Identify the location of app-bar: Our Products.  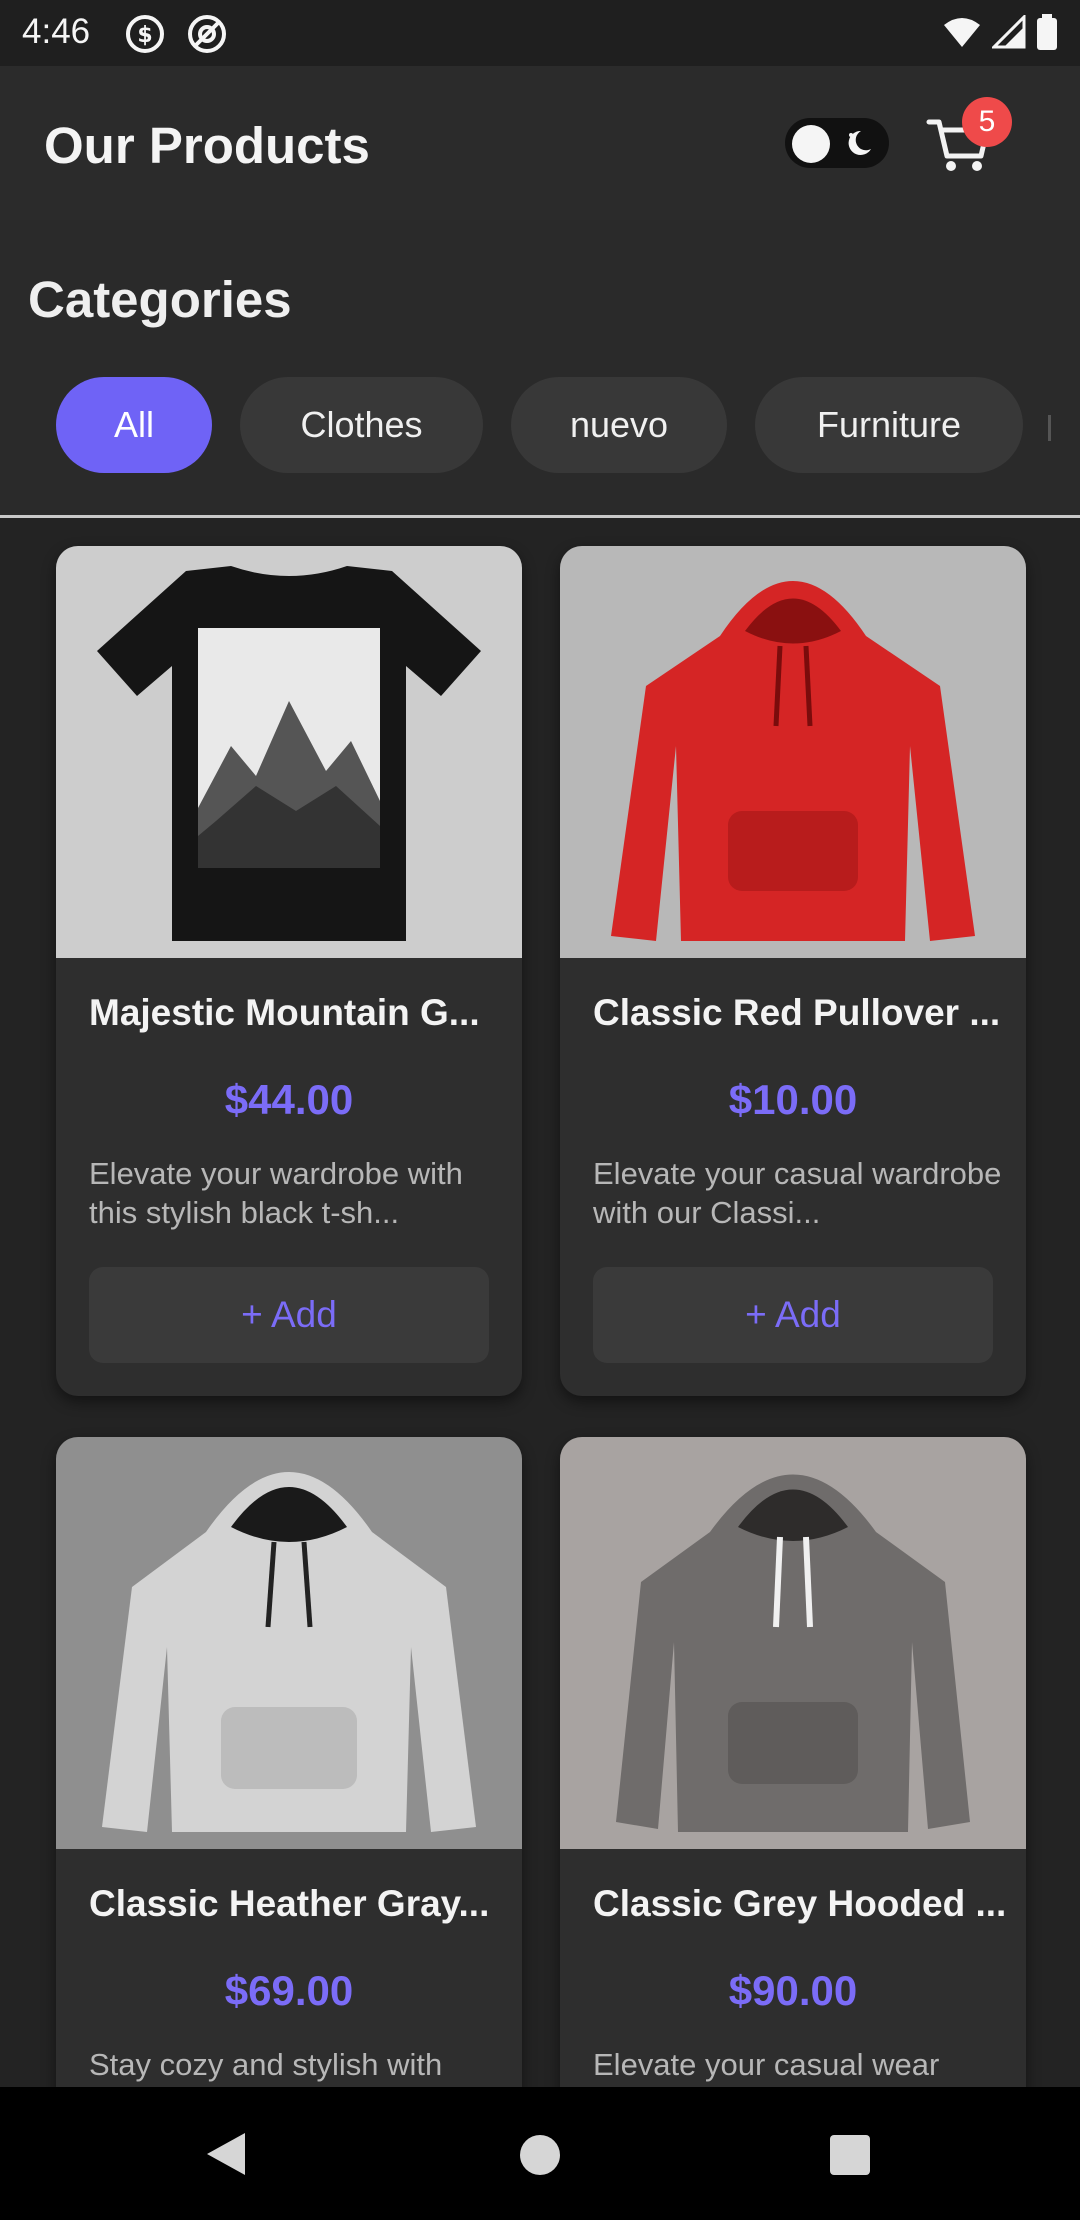
(540, 144).